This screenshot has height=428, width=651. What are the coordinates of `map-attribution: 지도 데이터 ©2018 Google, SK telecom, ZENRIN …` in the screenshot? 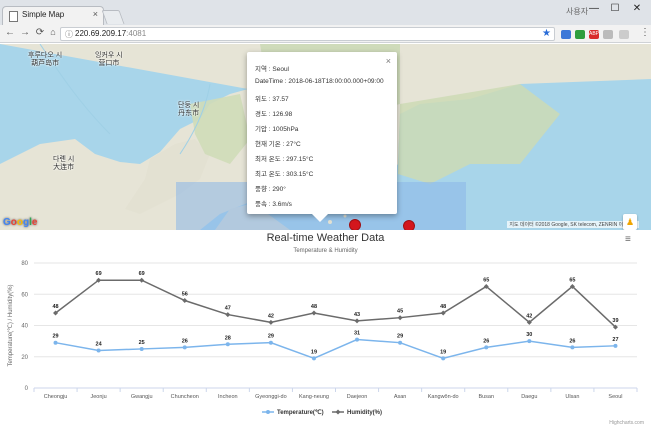 It's located at (573, 224).